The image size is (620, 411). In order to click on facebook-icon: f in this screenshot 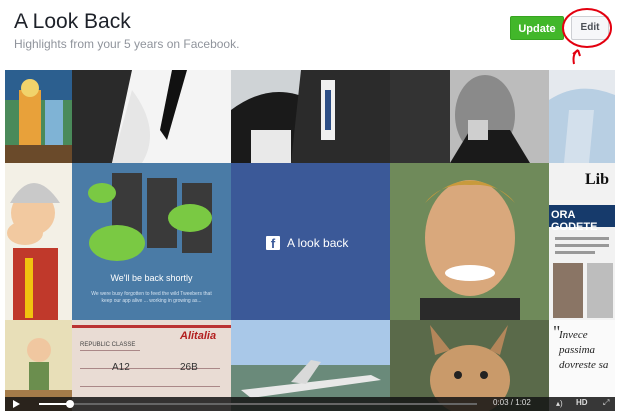, I will do `click(273, 243)`.